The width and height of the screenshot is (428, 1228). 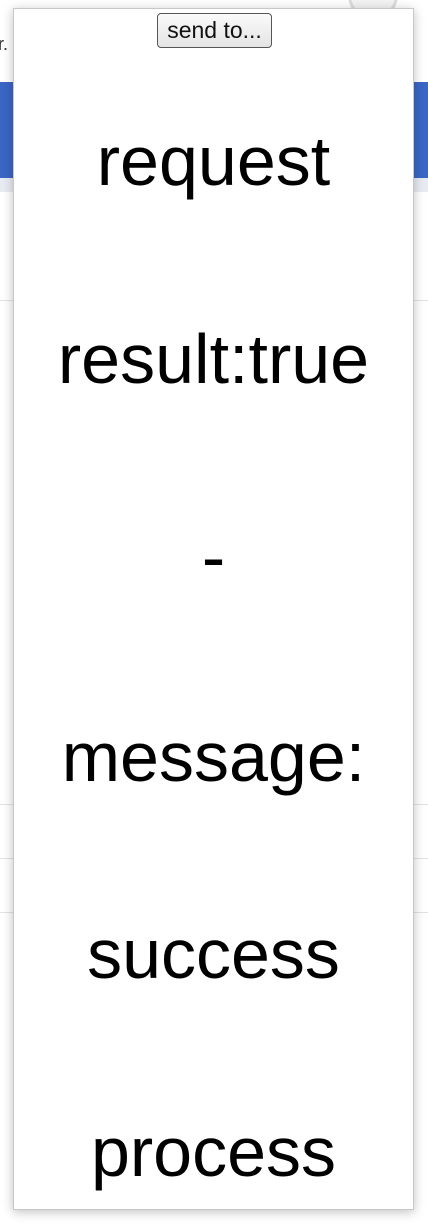 What do you see at coordinates (213, 954) in the screenshot?
I see `output-line-success: success` at bounding box center [213, 954].